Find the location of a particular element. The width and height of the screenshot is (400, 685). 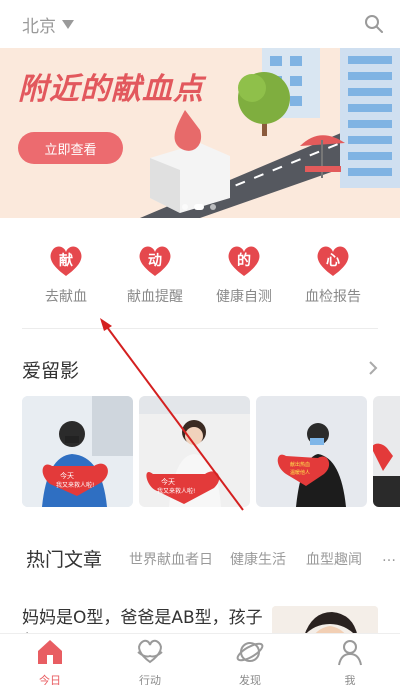

city-label: 北京 is located at coordinates (39, 27).